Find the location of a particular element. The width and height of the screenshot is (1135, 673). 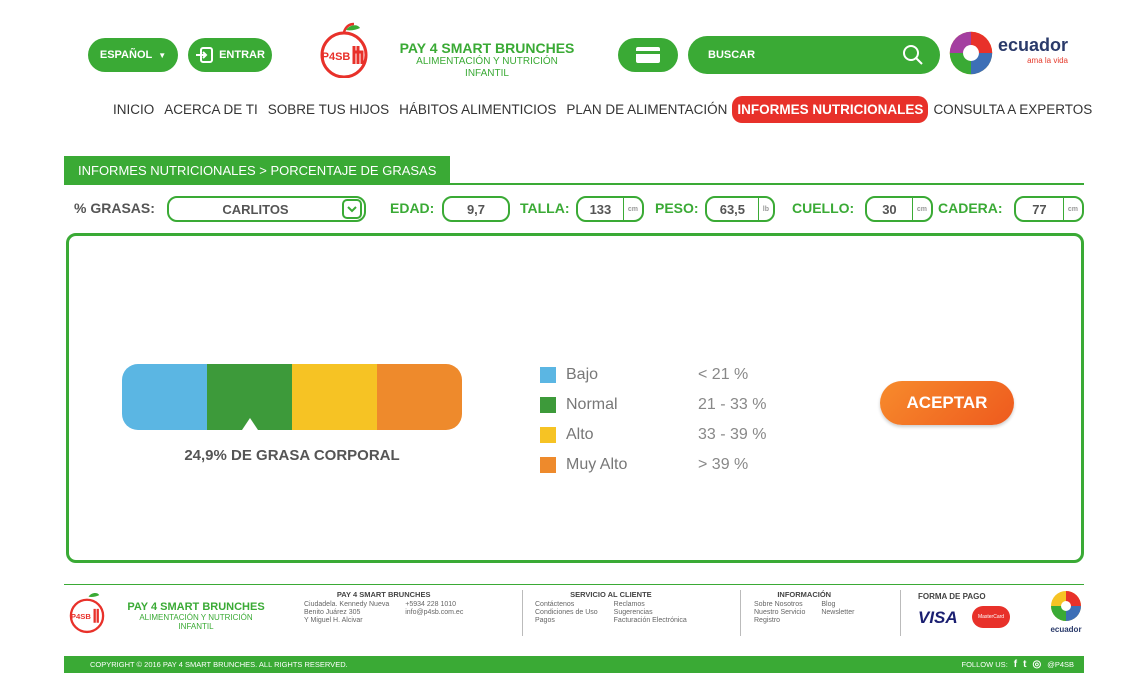

nav-item-plan: PLAN DE ALIMENTACIÓN is located at coordinates (646, 109).